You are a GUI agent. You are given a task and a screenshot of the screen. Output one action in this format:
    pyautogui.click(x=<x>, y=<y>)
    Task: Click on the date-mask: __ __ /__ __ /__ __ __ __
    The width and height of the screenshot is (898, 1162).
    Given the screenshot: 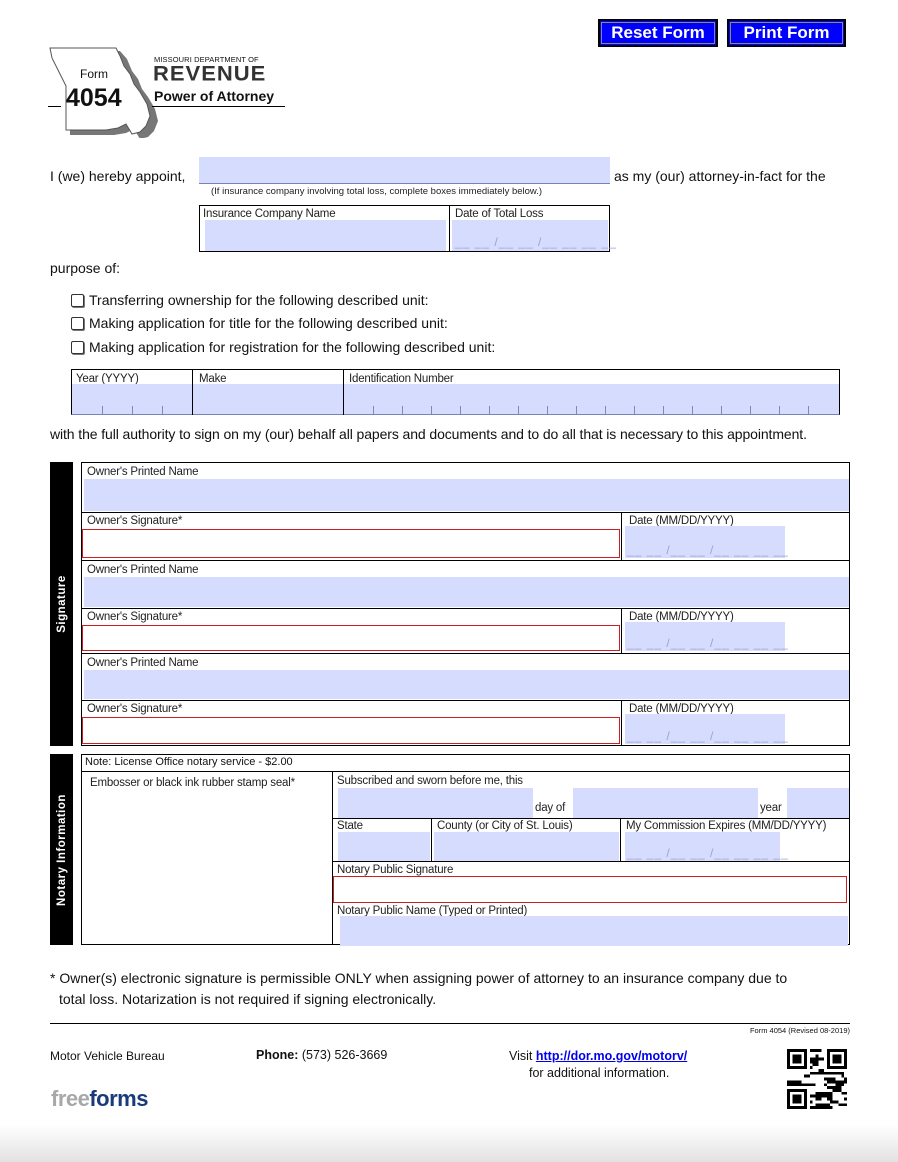 What is the action you would take?
    pyautogui.click(x=708, y=736)
    